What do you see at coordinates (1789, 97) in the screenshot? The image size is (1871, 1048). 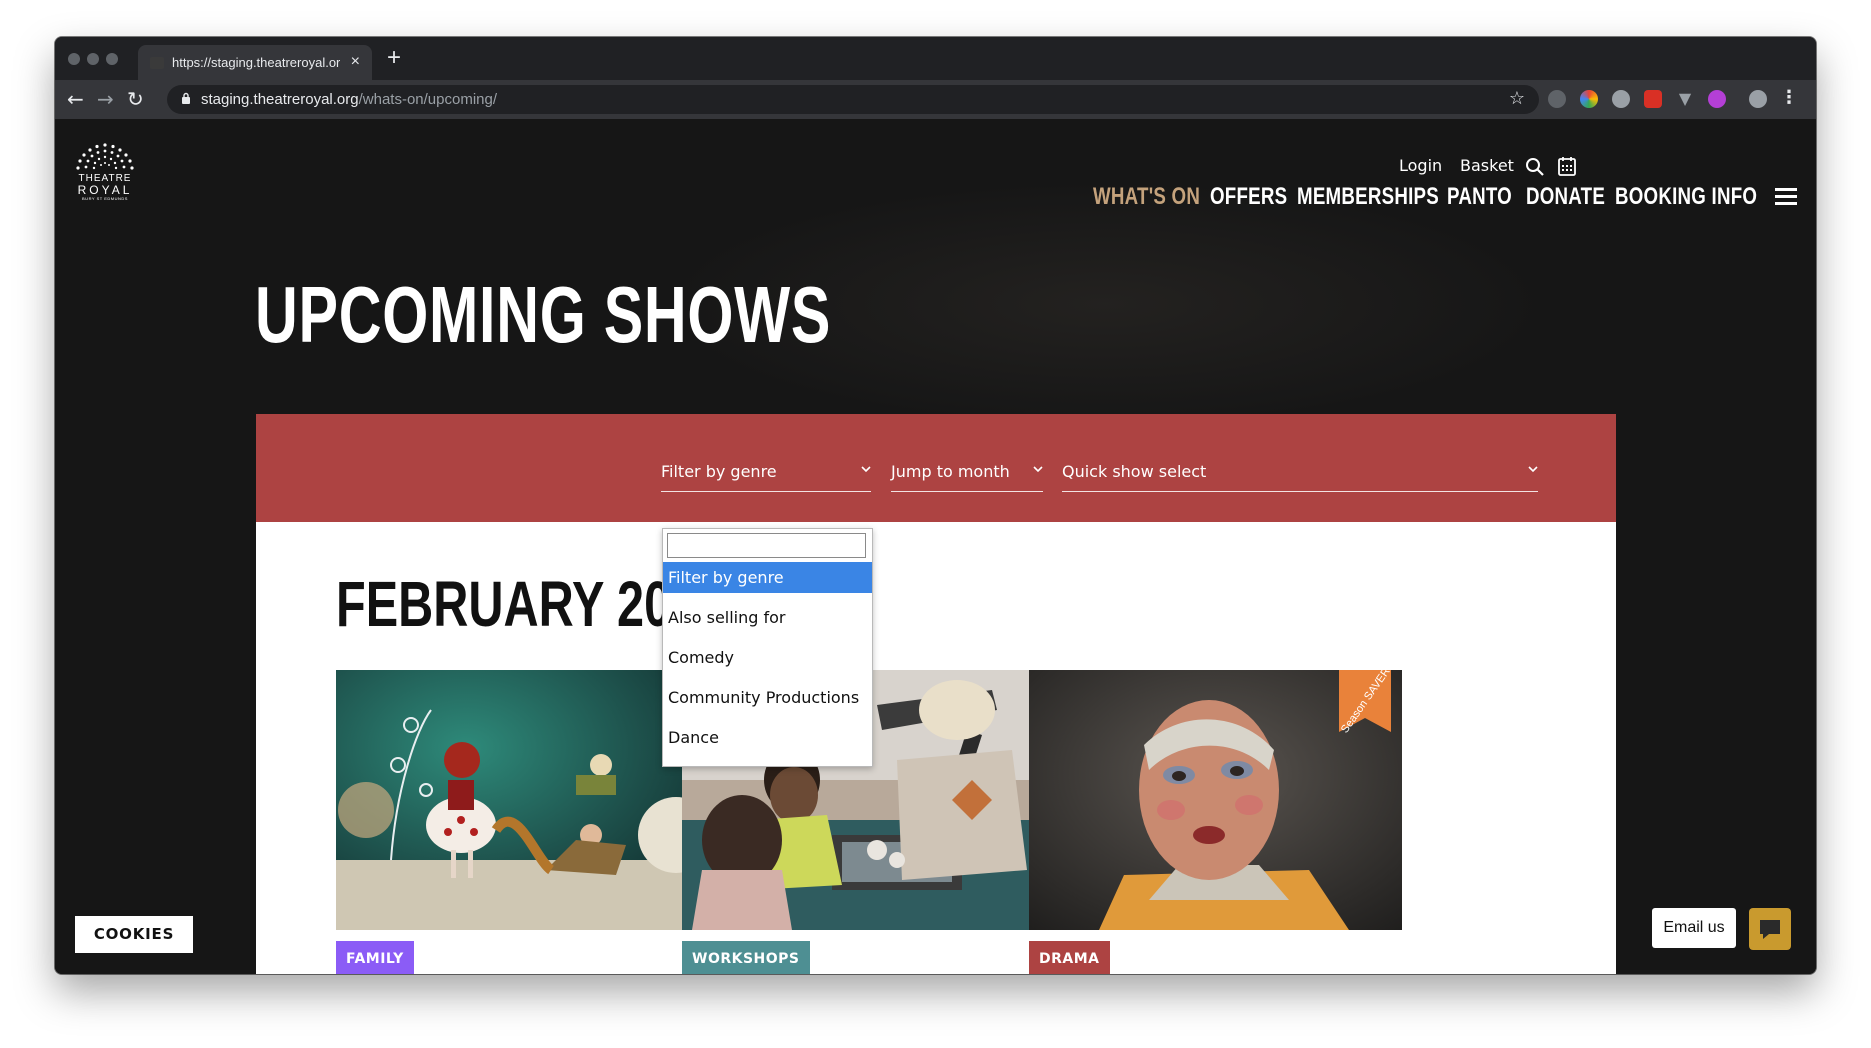 I see `browser-menu-icon: ⋮` at bounding box center [1789, 97].